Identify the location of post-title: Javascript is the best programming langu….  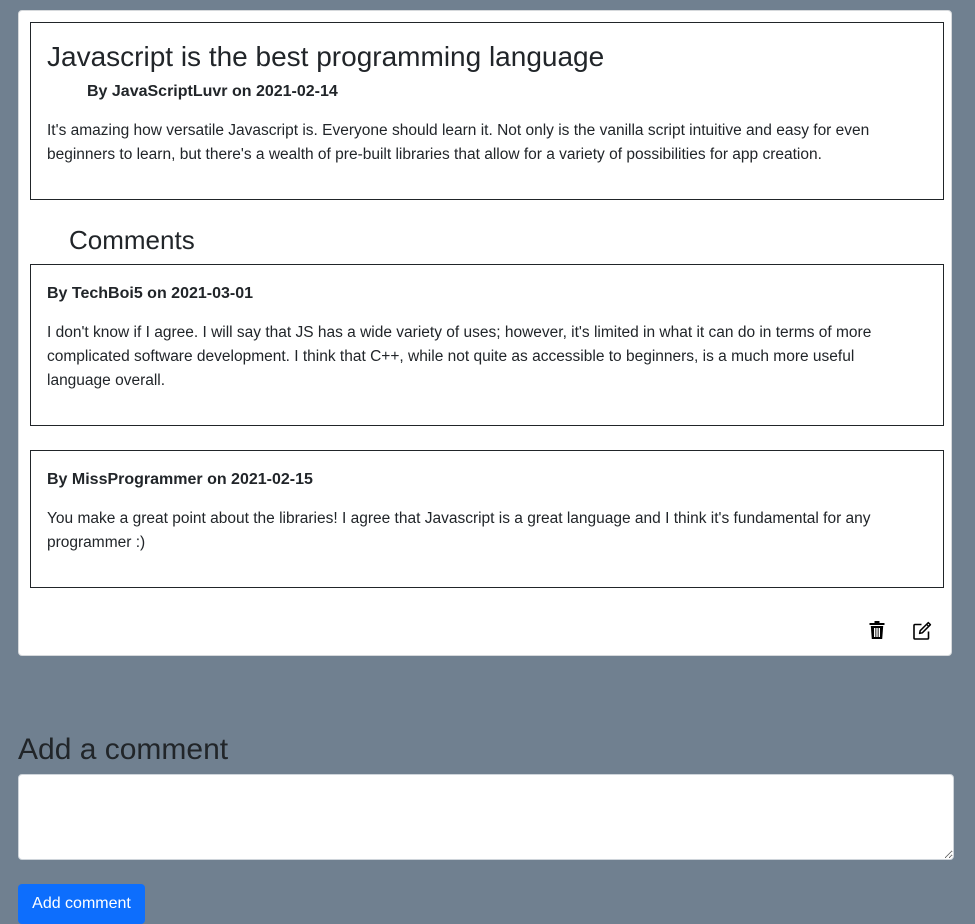
(326, 56).